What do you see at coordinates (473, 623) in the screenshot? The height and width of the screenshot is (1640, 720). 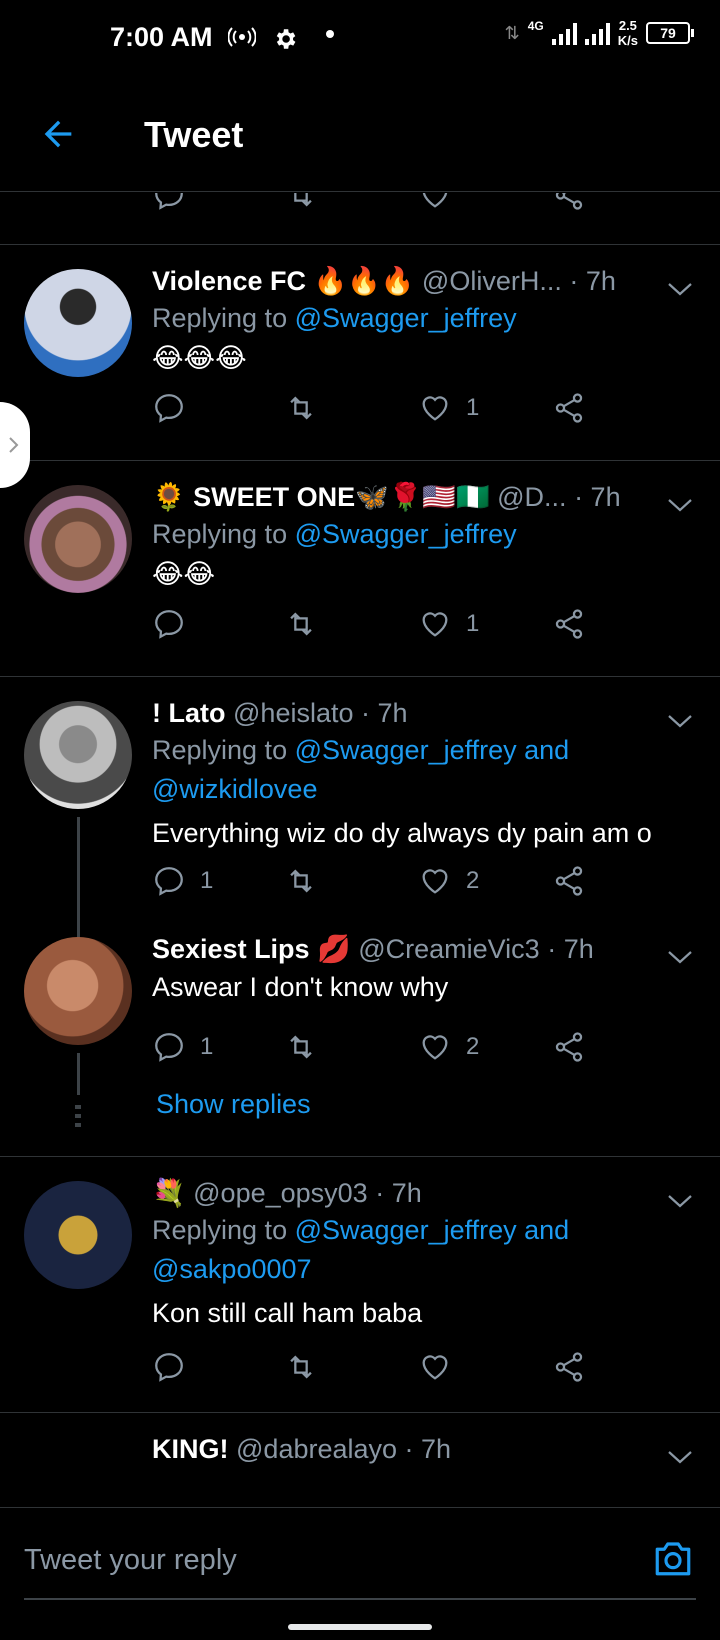 I see `like-count: 1` at bounding box center [473, 623].